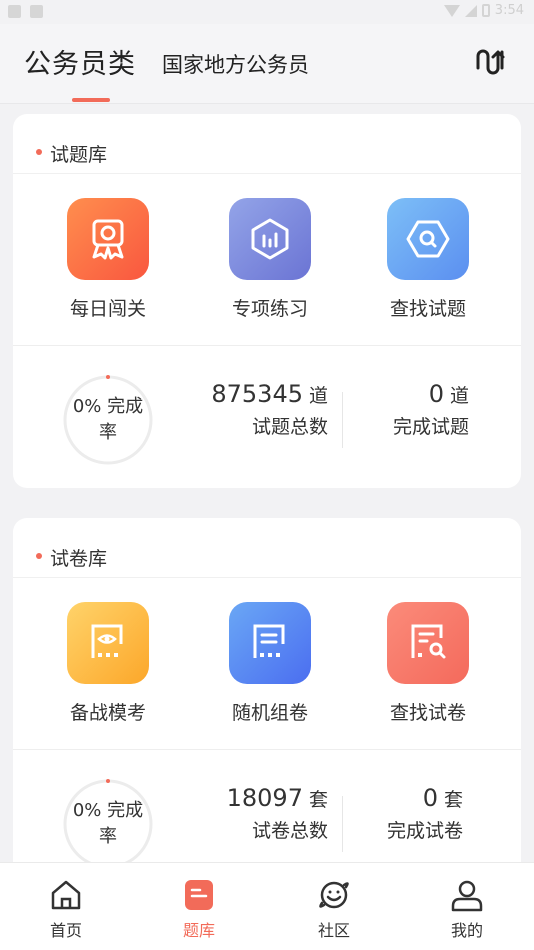  Describe the element at coordinates (235, 64) in the screenshot. I see `category-subtitle: 国家地方公务员` at that location.